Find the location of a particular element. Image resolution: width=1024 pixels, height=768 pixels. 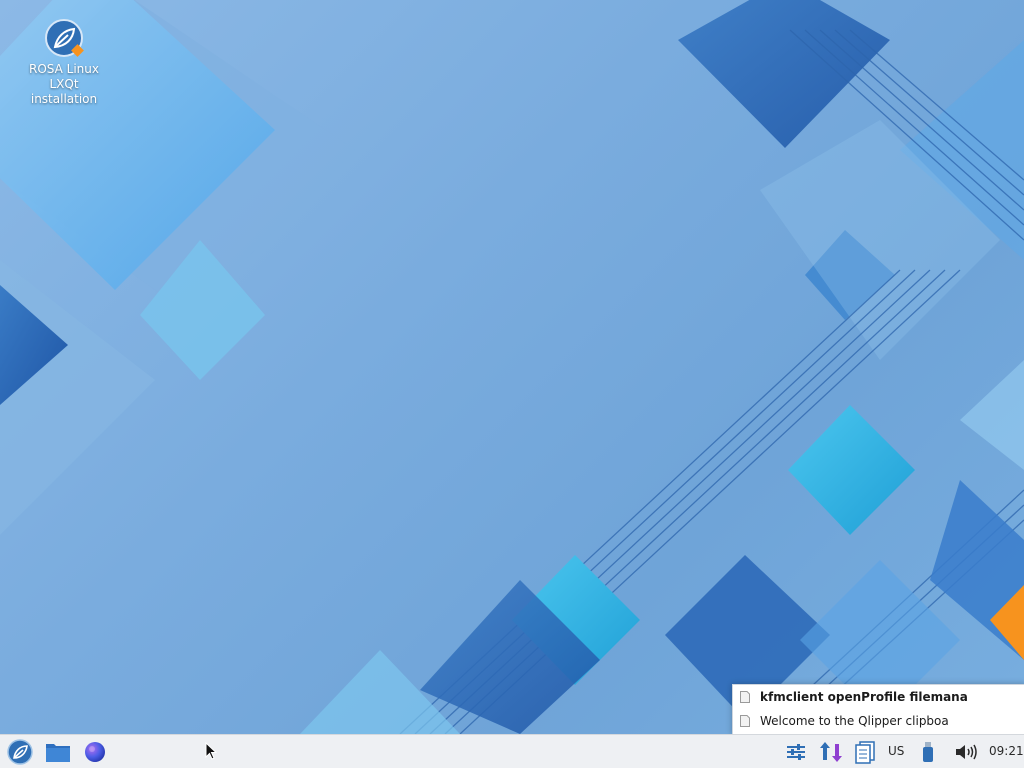

mouse-cursor is located at coordinates (211, 751).